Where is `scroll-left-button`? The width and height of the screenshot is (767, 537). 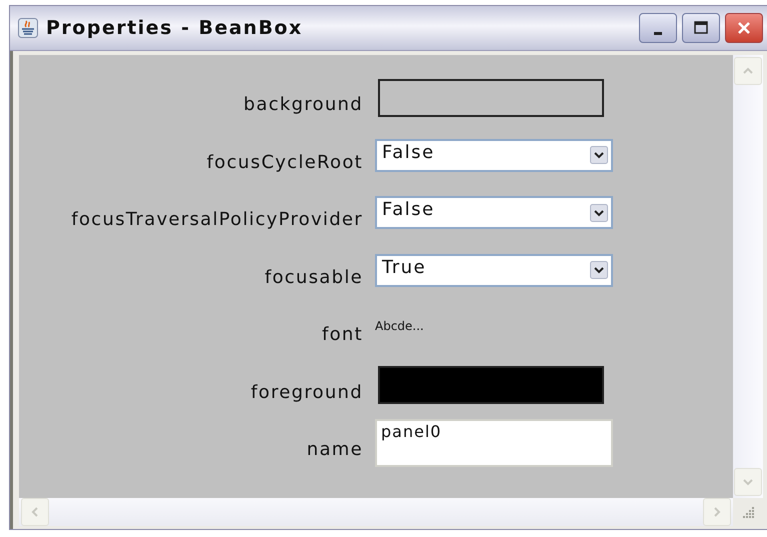
scroll-left-button is located at coordinates (35, 512).